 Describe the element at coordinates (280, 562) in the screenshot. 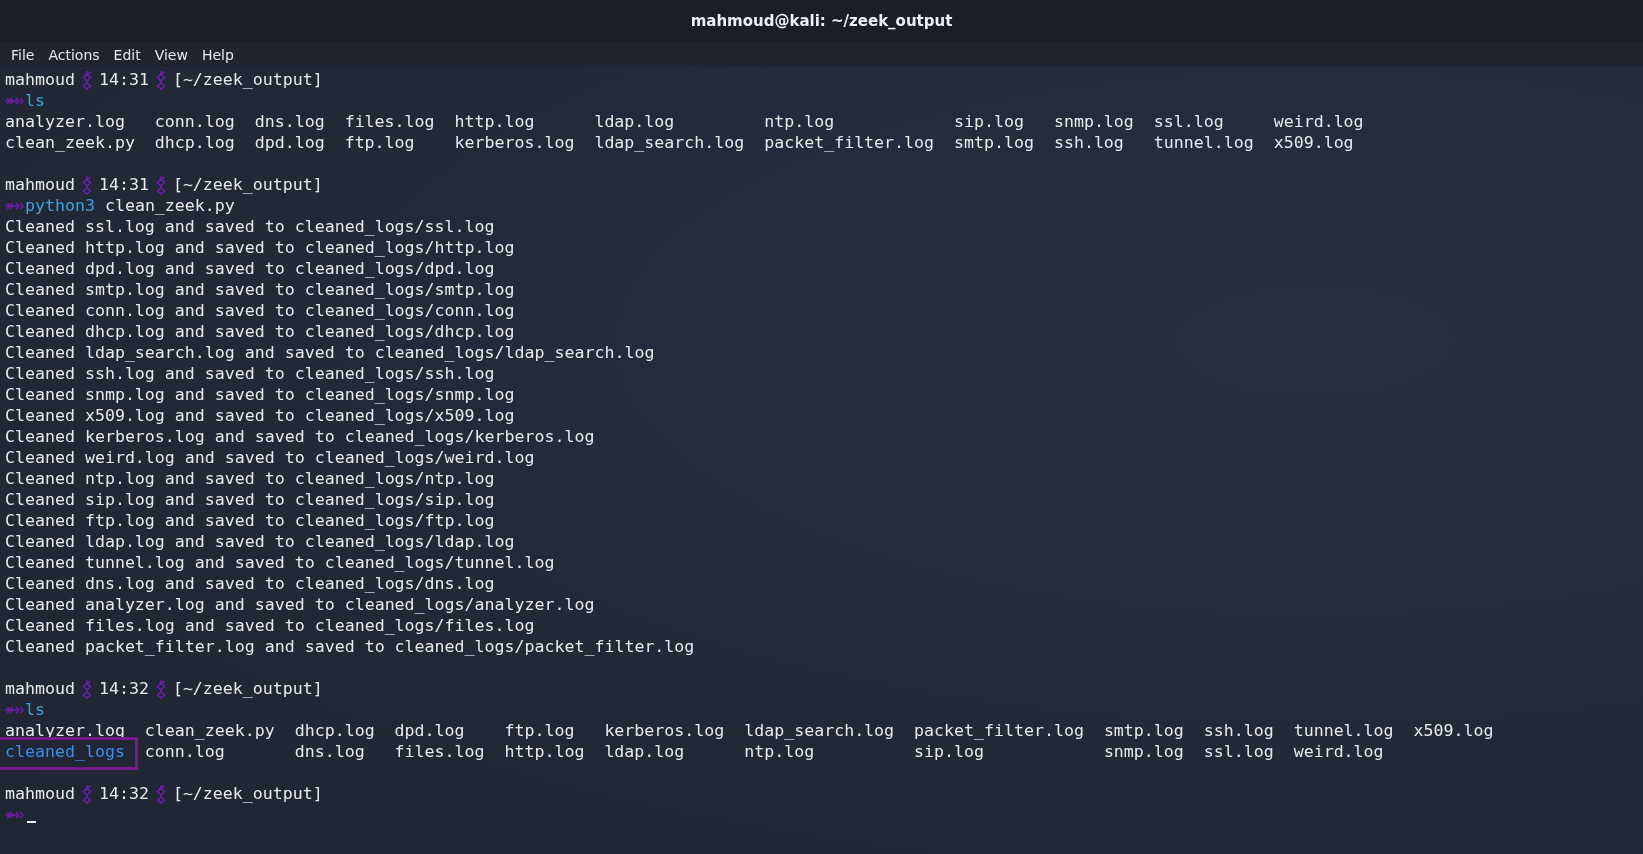

I see `output-line: Cleaned tunnel.log and saved to cleaned_logs/tunnel.log` at that location.